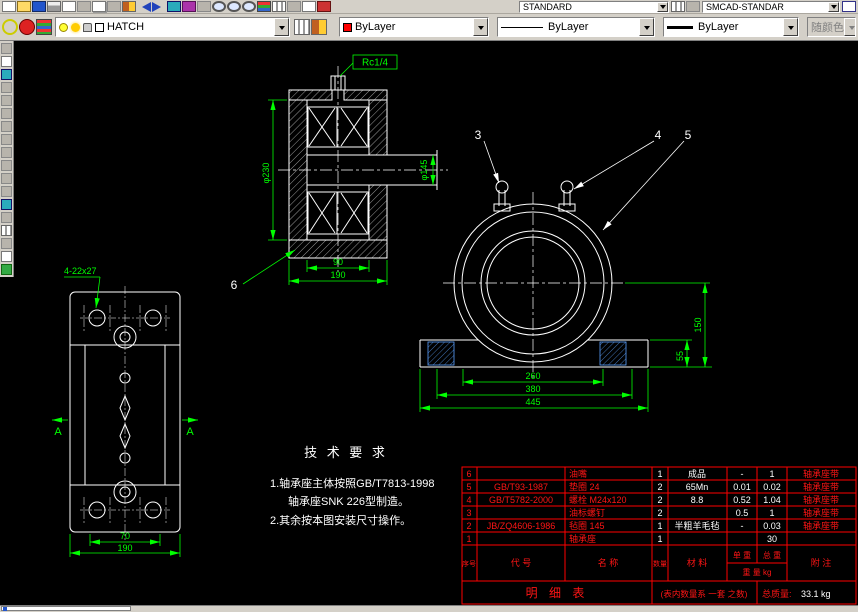  I want to click on properties-icon, so click(279, 6).